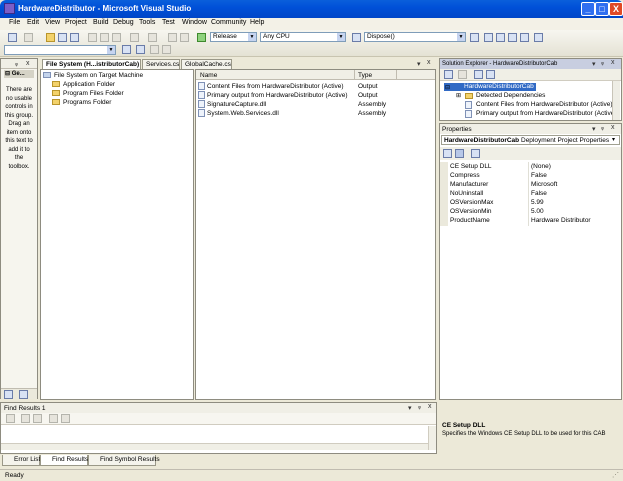 This screenshot has width=623, height=481. I want to click on minimize-button: _, so click(588, 9).